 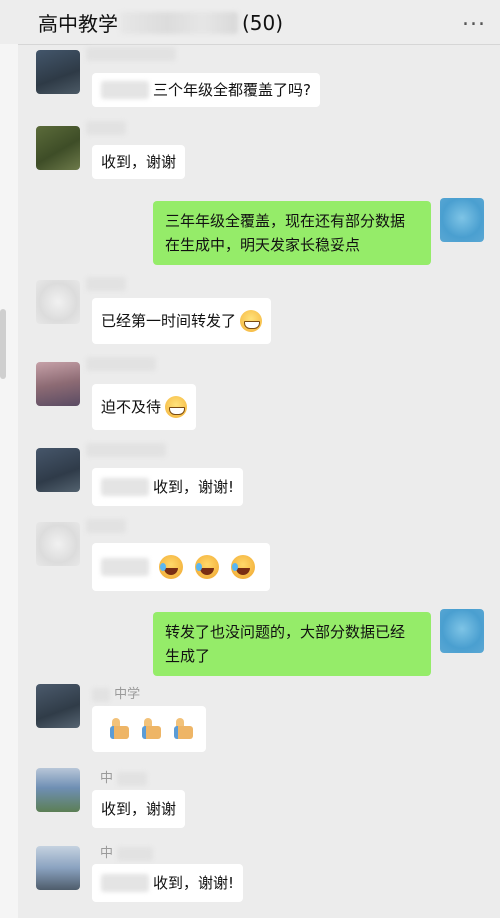 I want to click on message-text: 三个年级全都覆盖了吗?, so click(x=232, y=90).